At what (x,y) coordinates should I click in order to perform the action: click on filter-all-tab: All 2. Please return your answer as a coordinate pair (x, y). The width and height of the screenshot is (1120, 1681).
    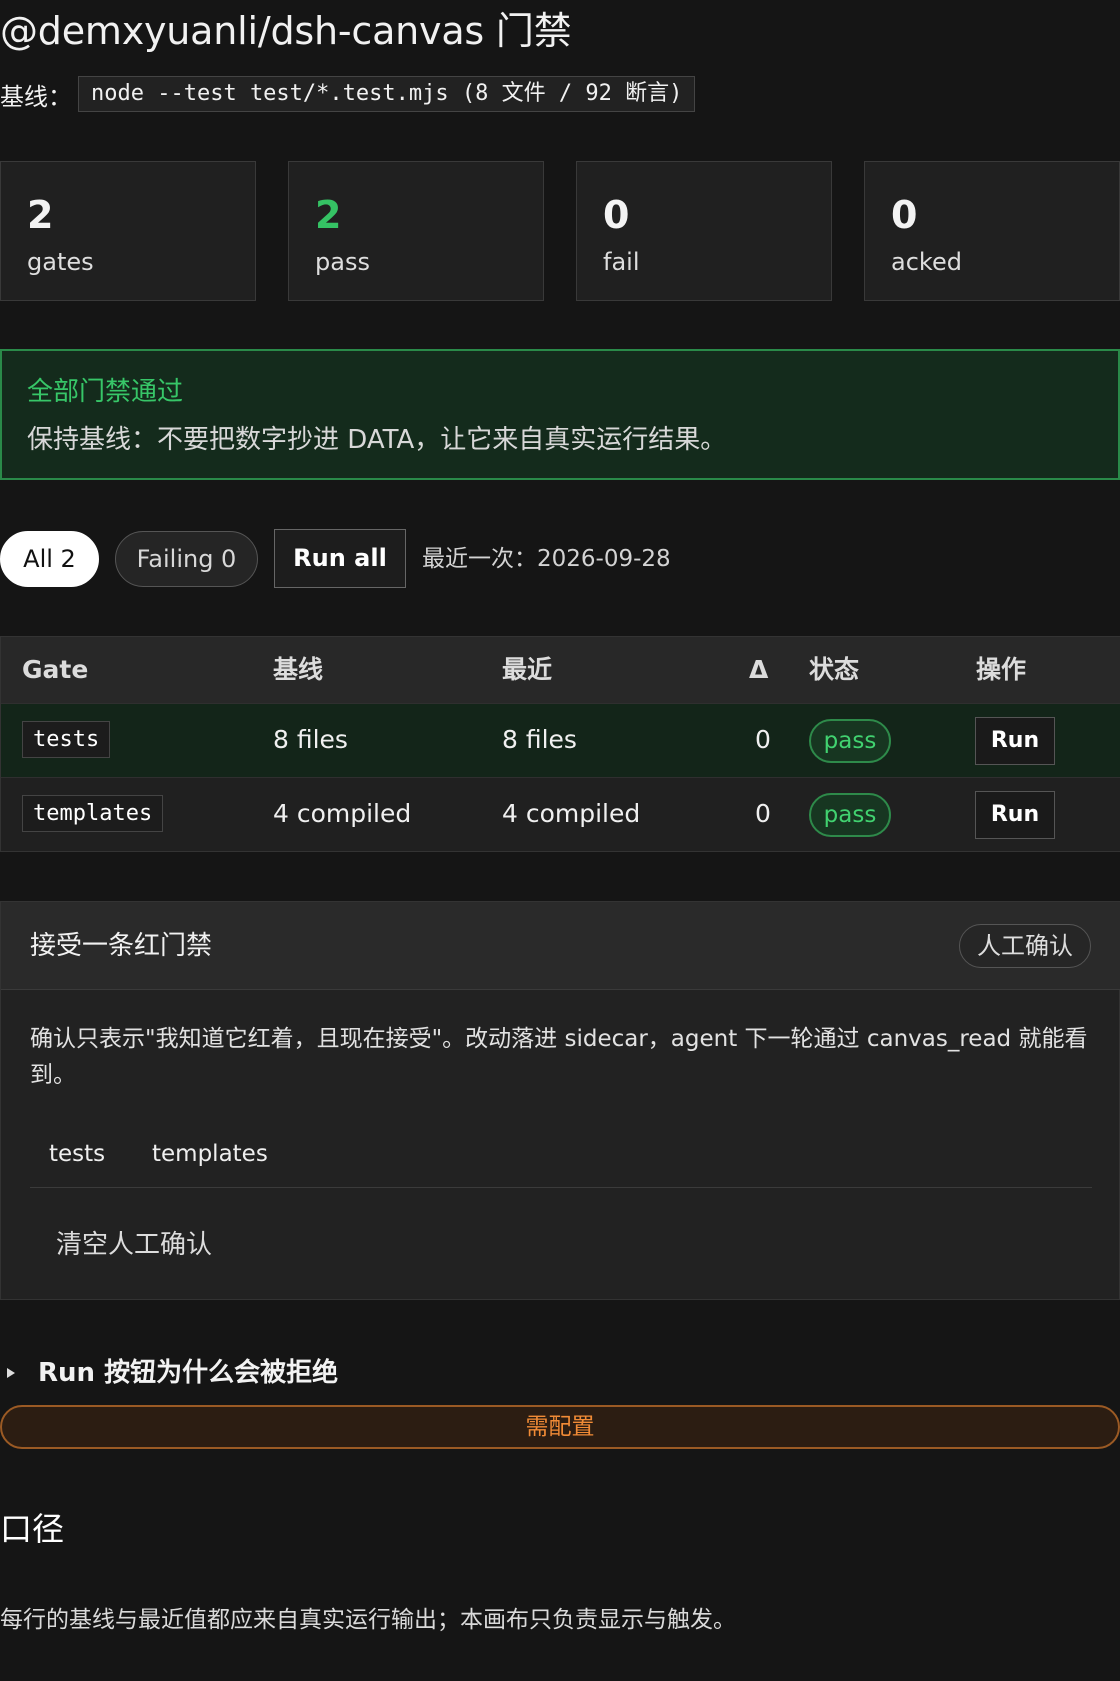
    Looking at the image, I should click on (49, 559).